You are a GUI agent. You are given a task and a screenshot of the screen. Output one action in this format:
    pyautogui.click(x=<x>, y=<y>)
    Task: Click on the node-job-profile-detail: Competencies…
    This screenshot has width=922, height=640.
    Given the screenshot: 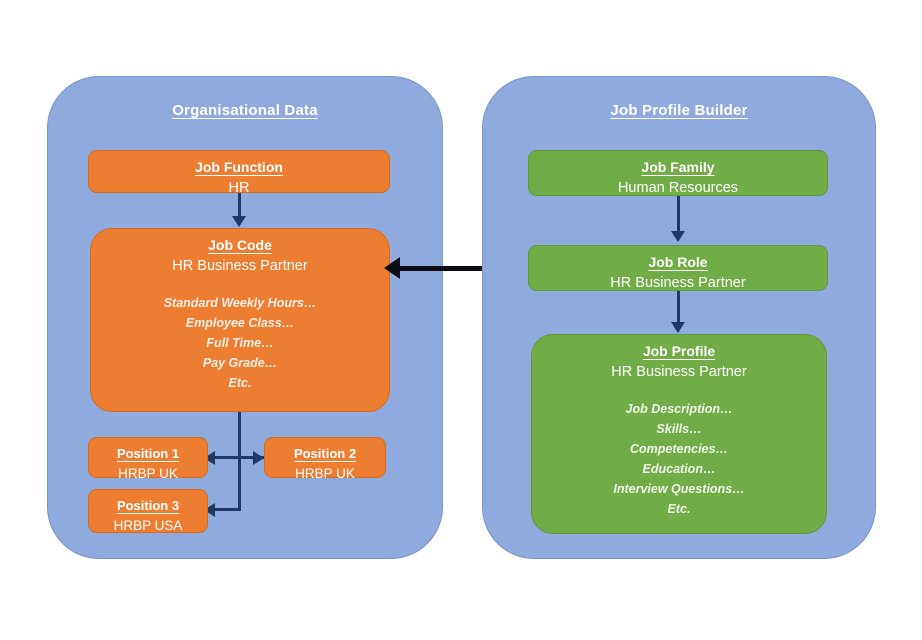 What is the action you would take?
    pyautogui.click(x=679, y=449)
    